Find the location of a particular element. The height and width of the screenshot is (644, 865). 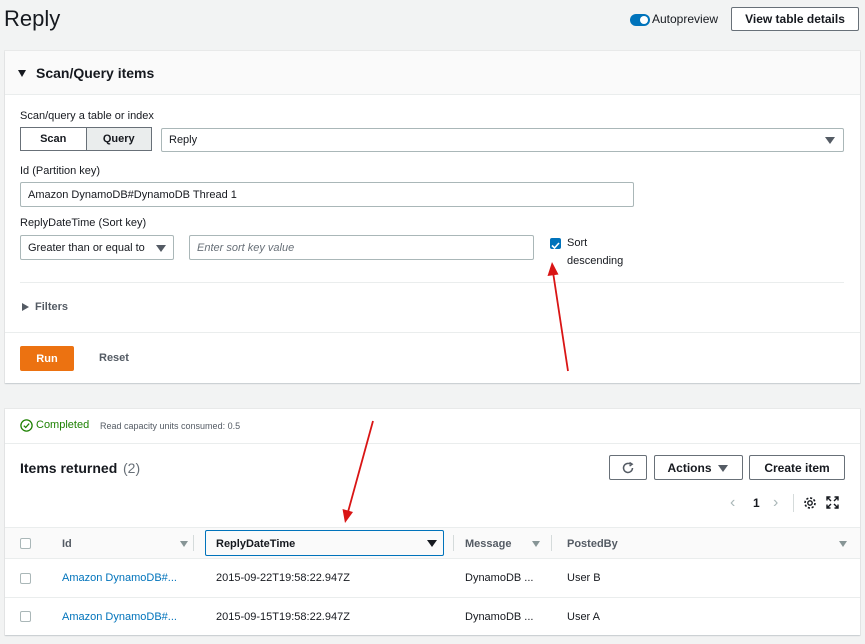

select-all-checkbox is located at coordinates (25, 543).